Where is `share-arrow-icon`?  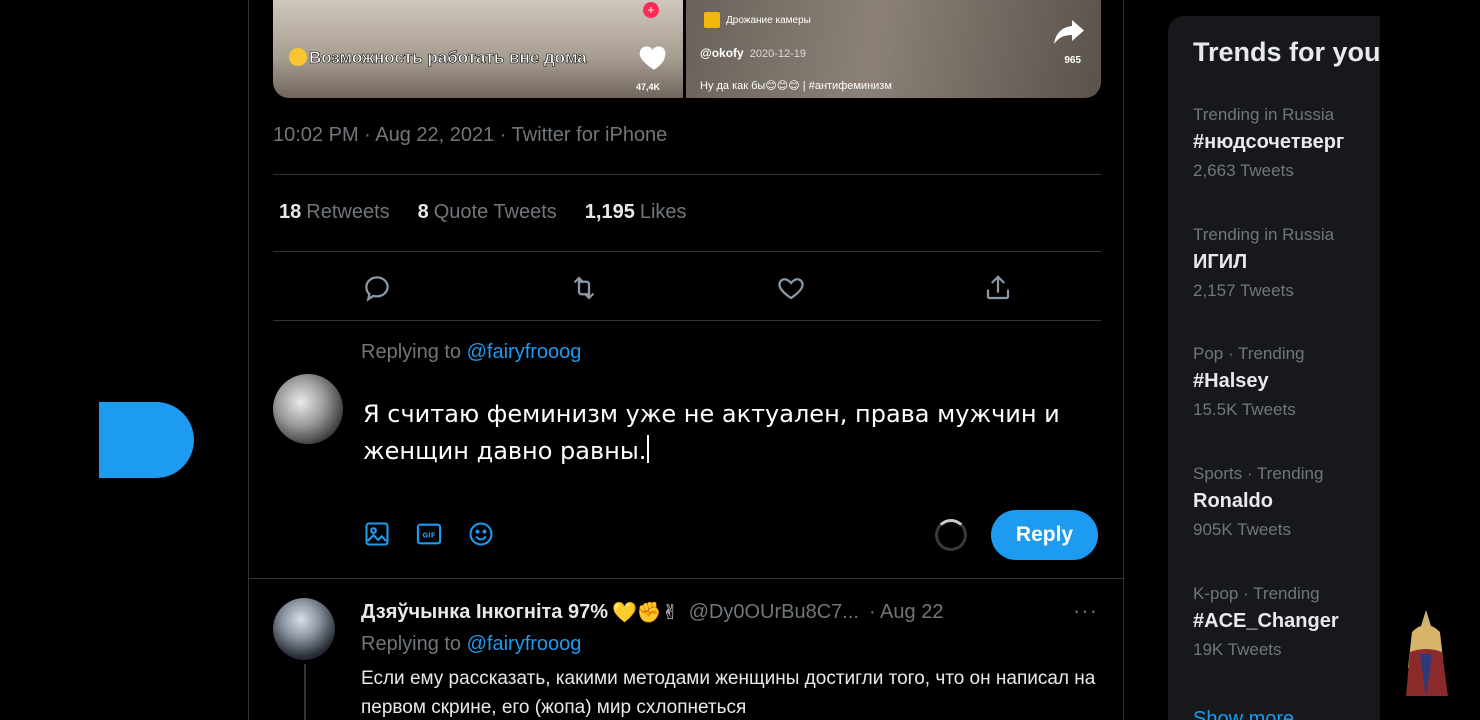
share-arrow-icon is located at coordinates (1069, 32).